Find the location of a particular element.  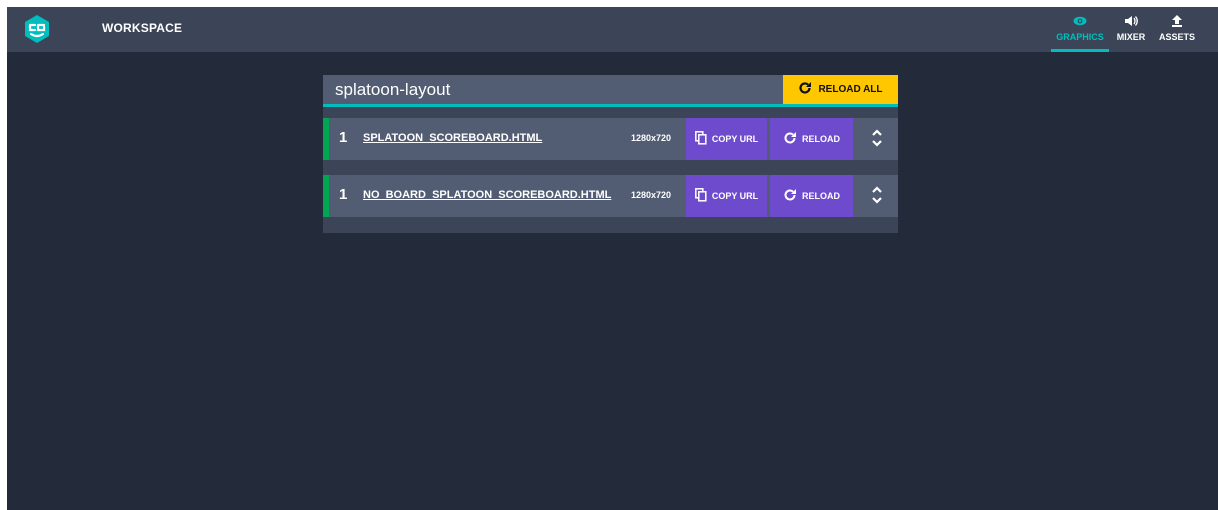

reload-all-label: RELOAD ALL is located at coordinates (850, 89).